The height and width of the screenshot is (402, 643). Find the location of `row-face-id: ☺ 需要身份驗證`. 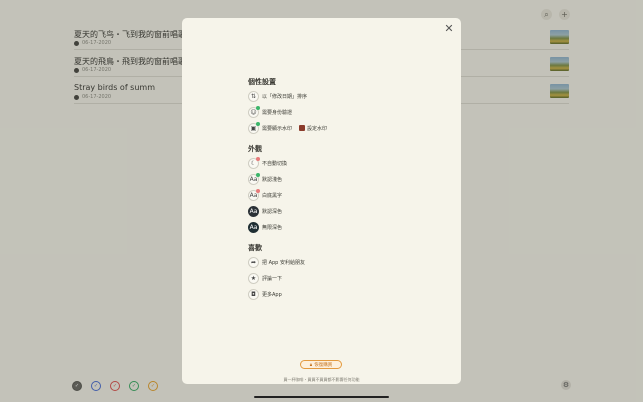

row-face-id: ☺ 需要身份驗證 is located at coordinates (270, 111).